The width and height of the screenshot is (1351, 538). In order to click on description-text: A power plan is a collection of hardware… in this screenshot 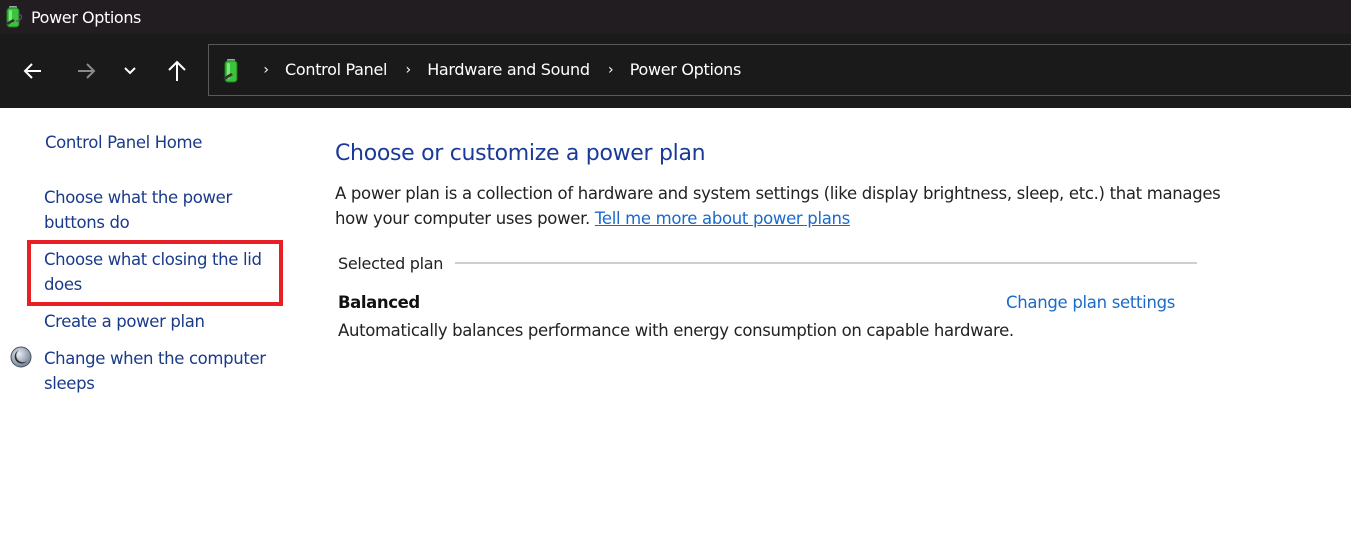, I will do `click(778, 193)`.